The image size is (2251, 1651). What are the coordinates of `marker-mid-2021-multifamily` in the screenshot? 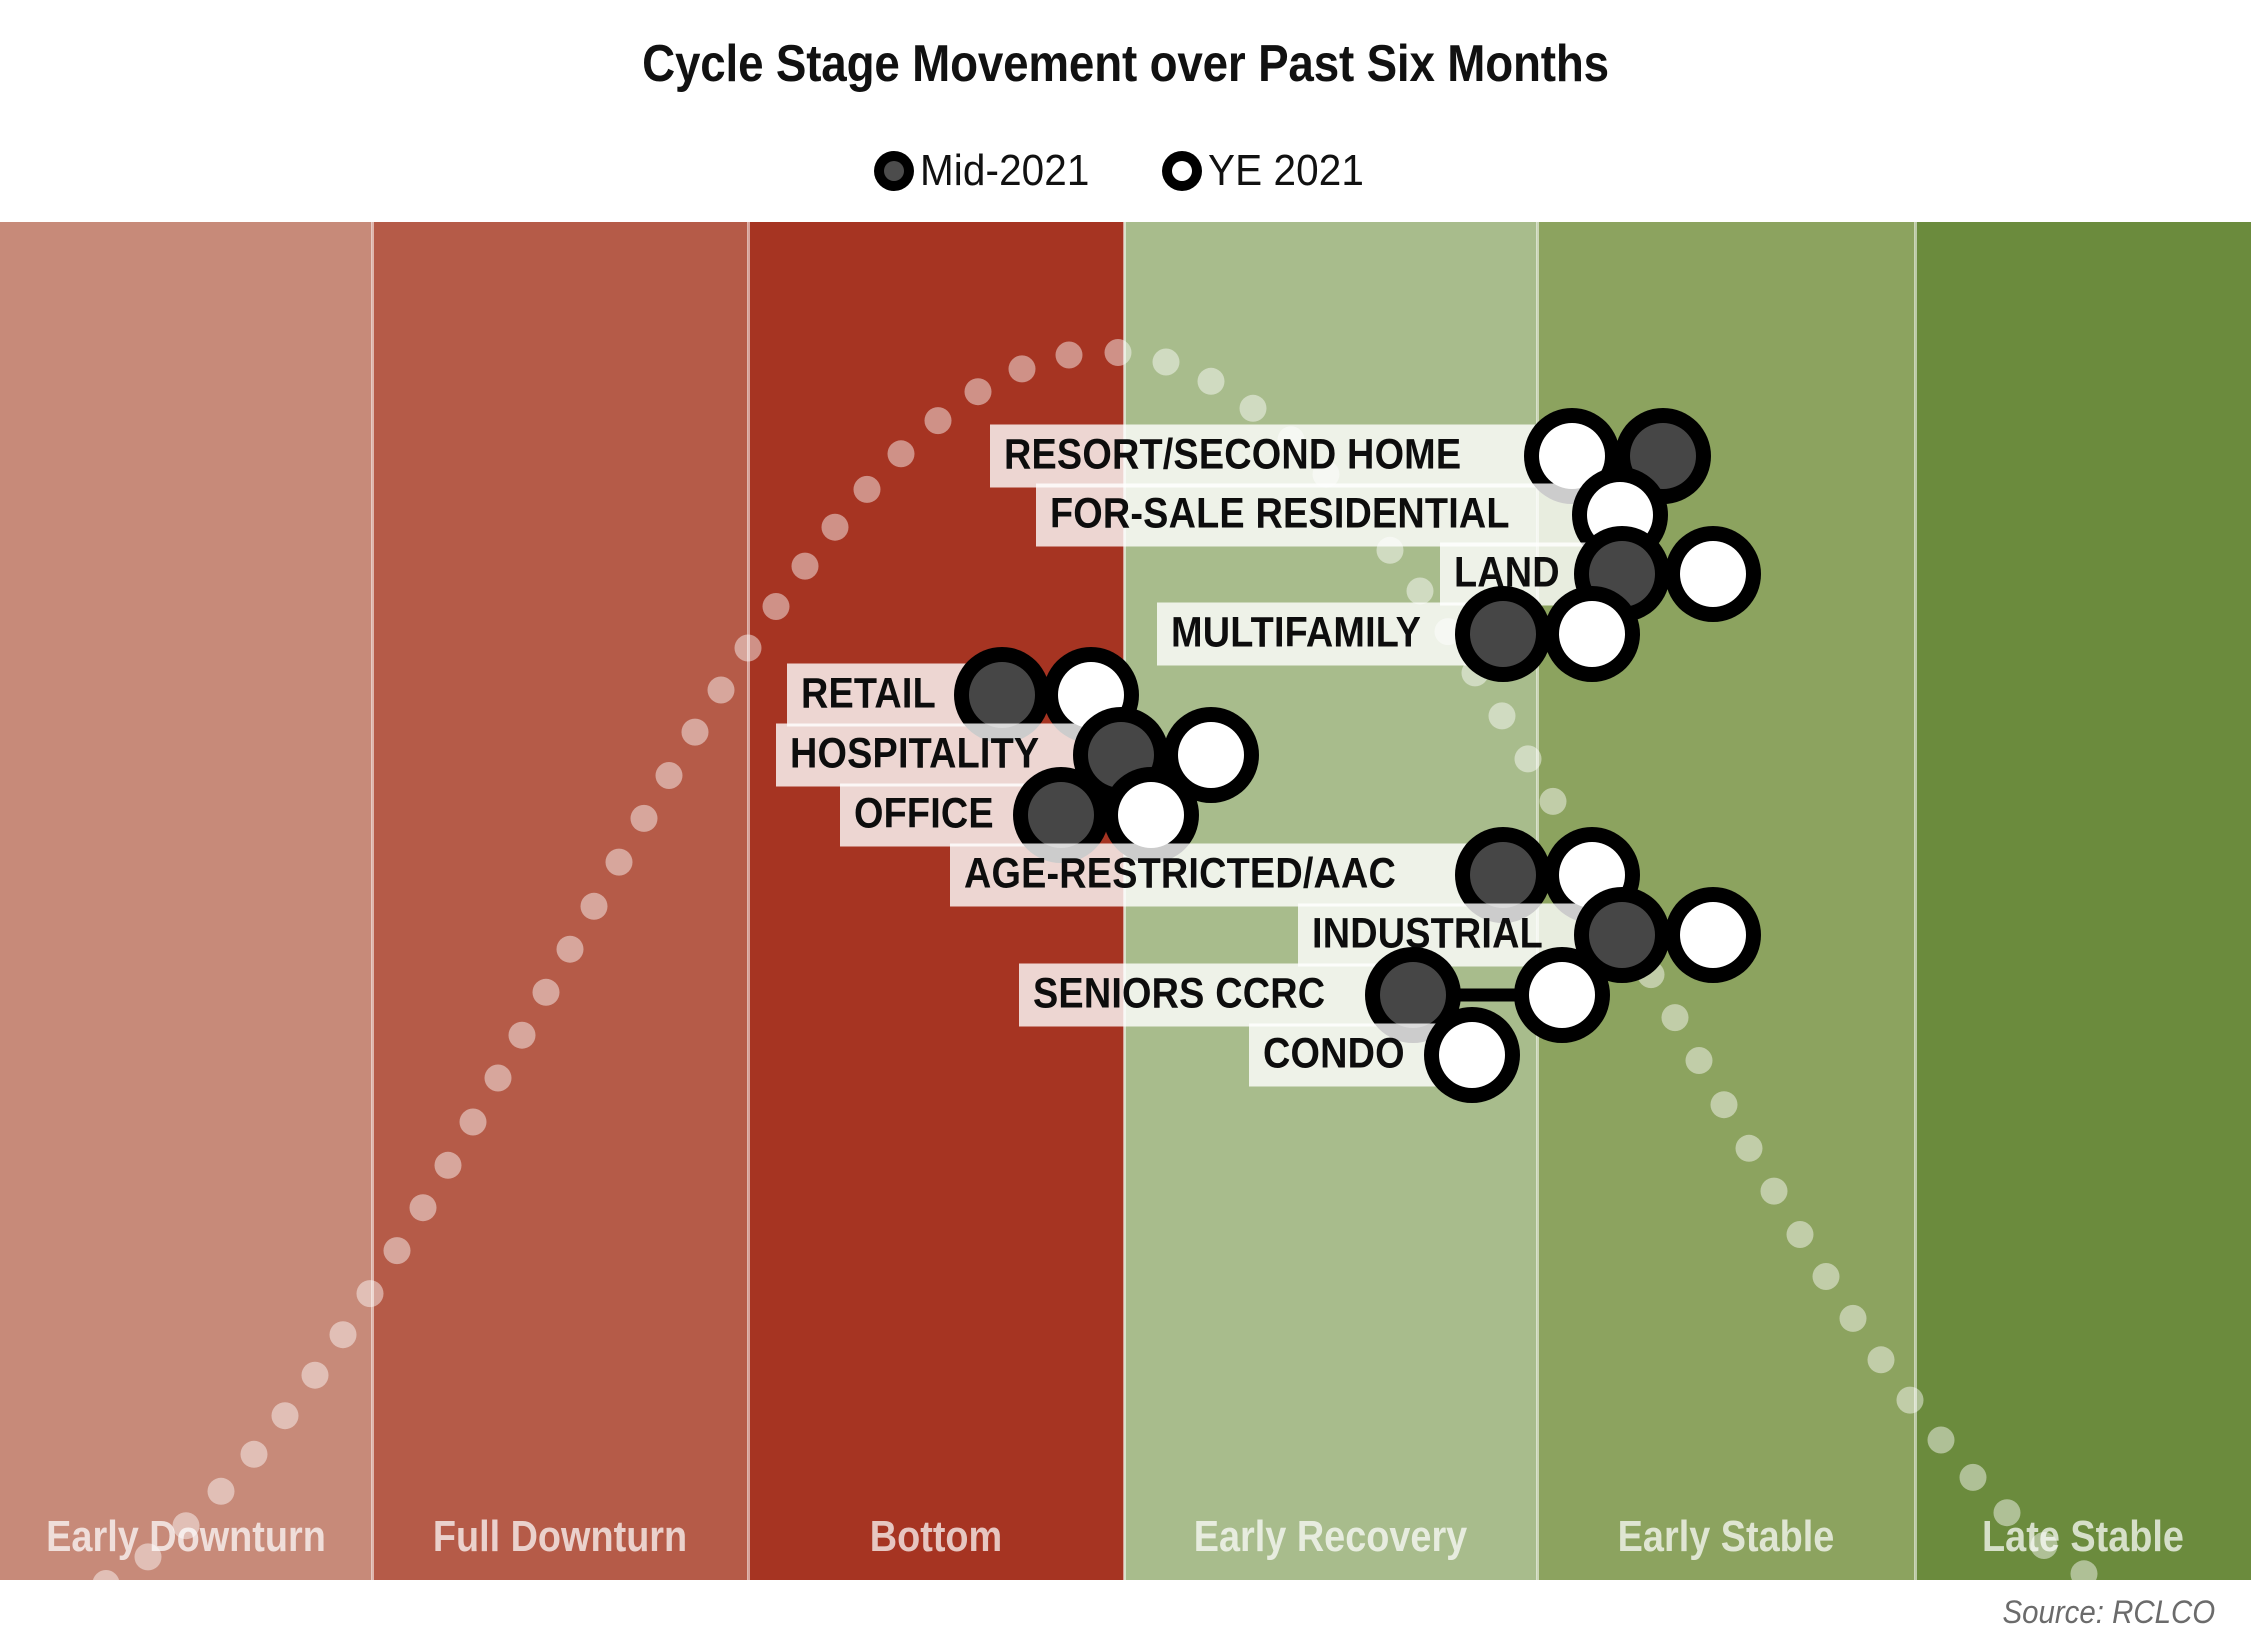 It's located at (1503, 634).